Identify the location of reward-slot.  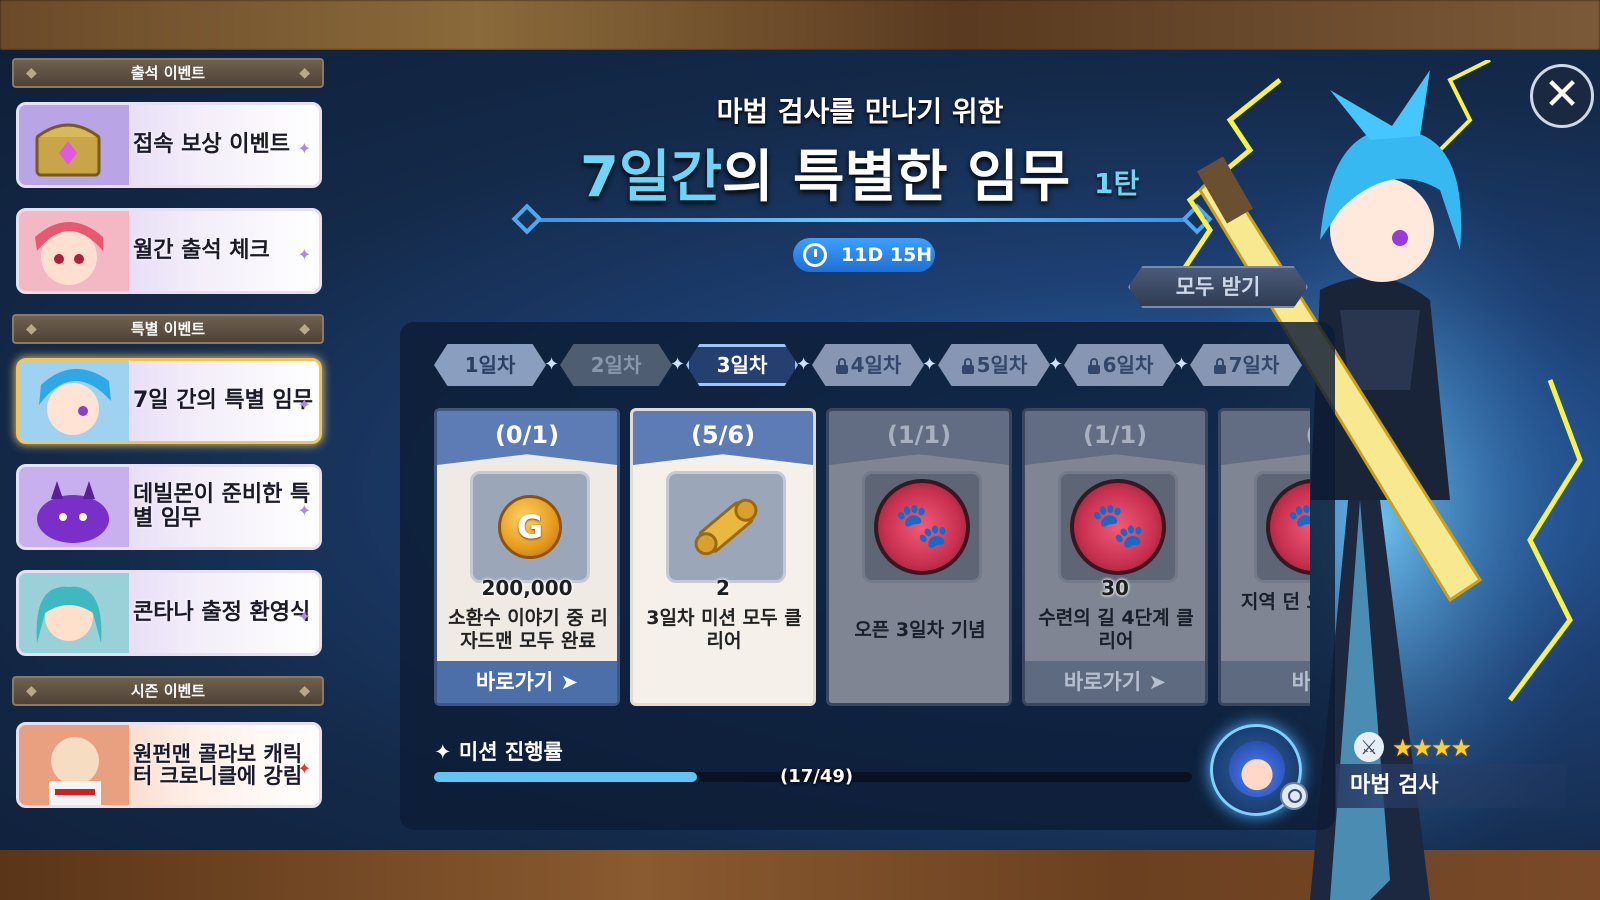
(726, 527).